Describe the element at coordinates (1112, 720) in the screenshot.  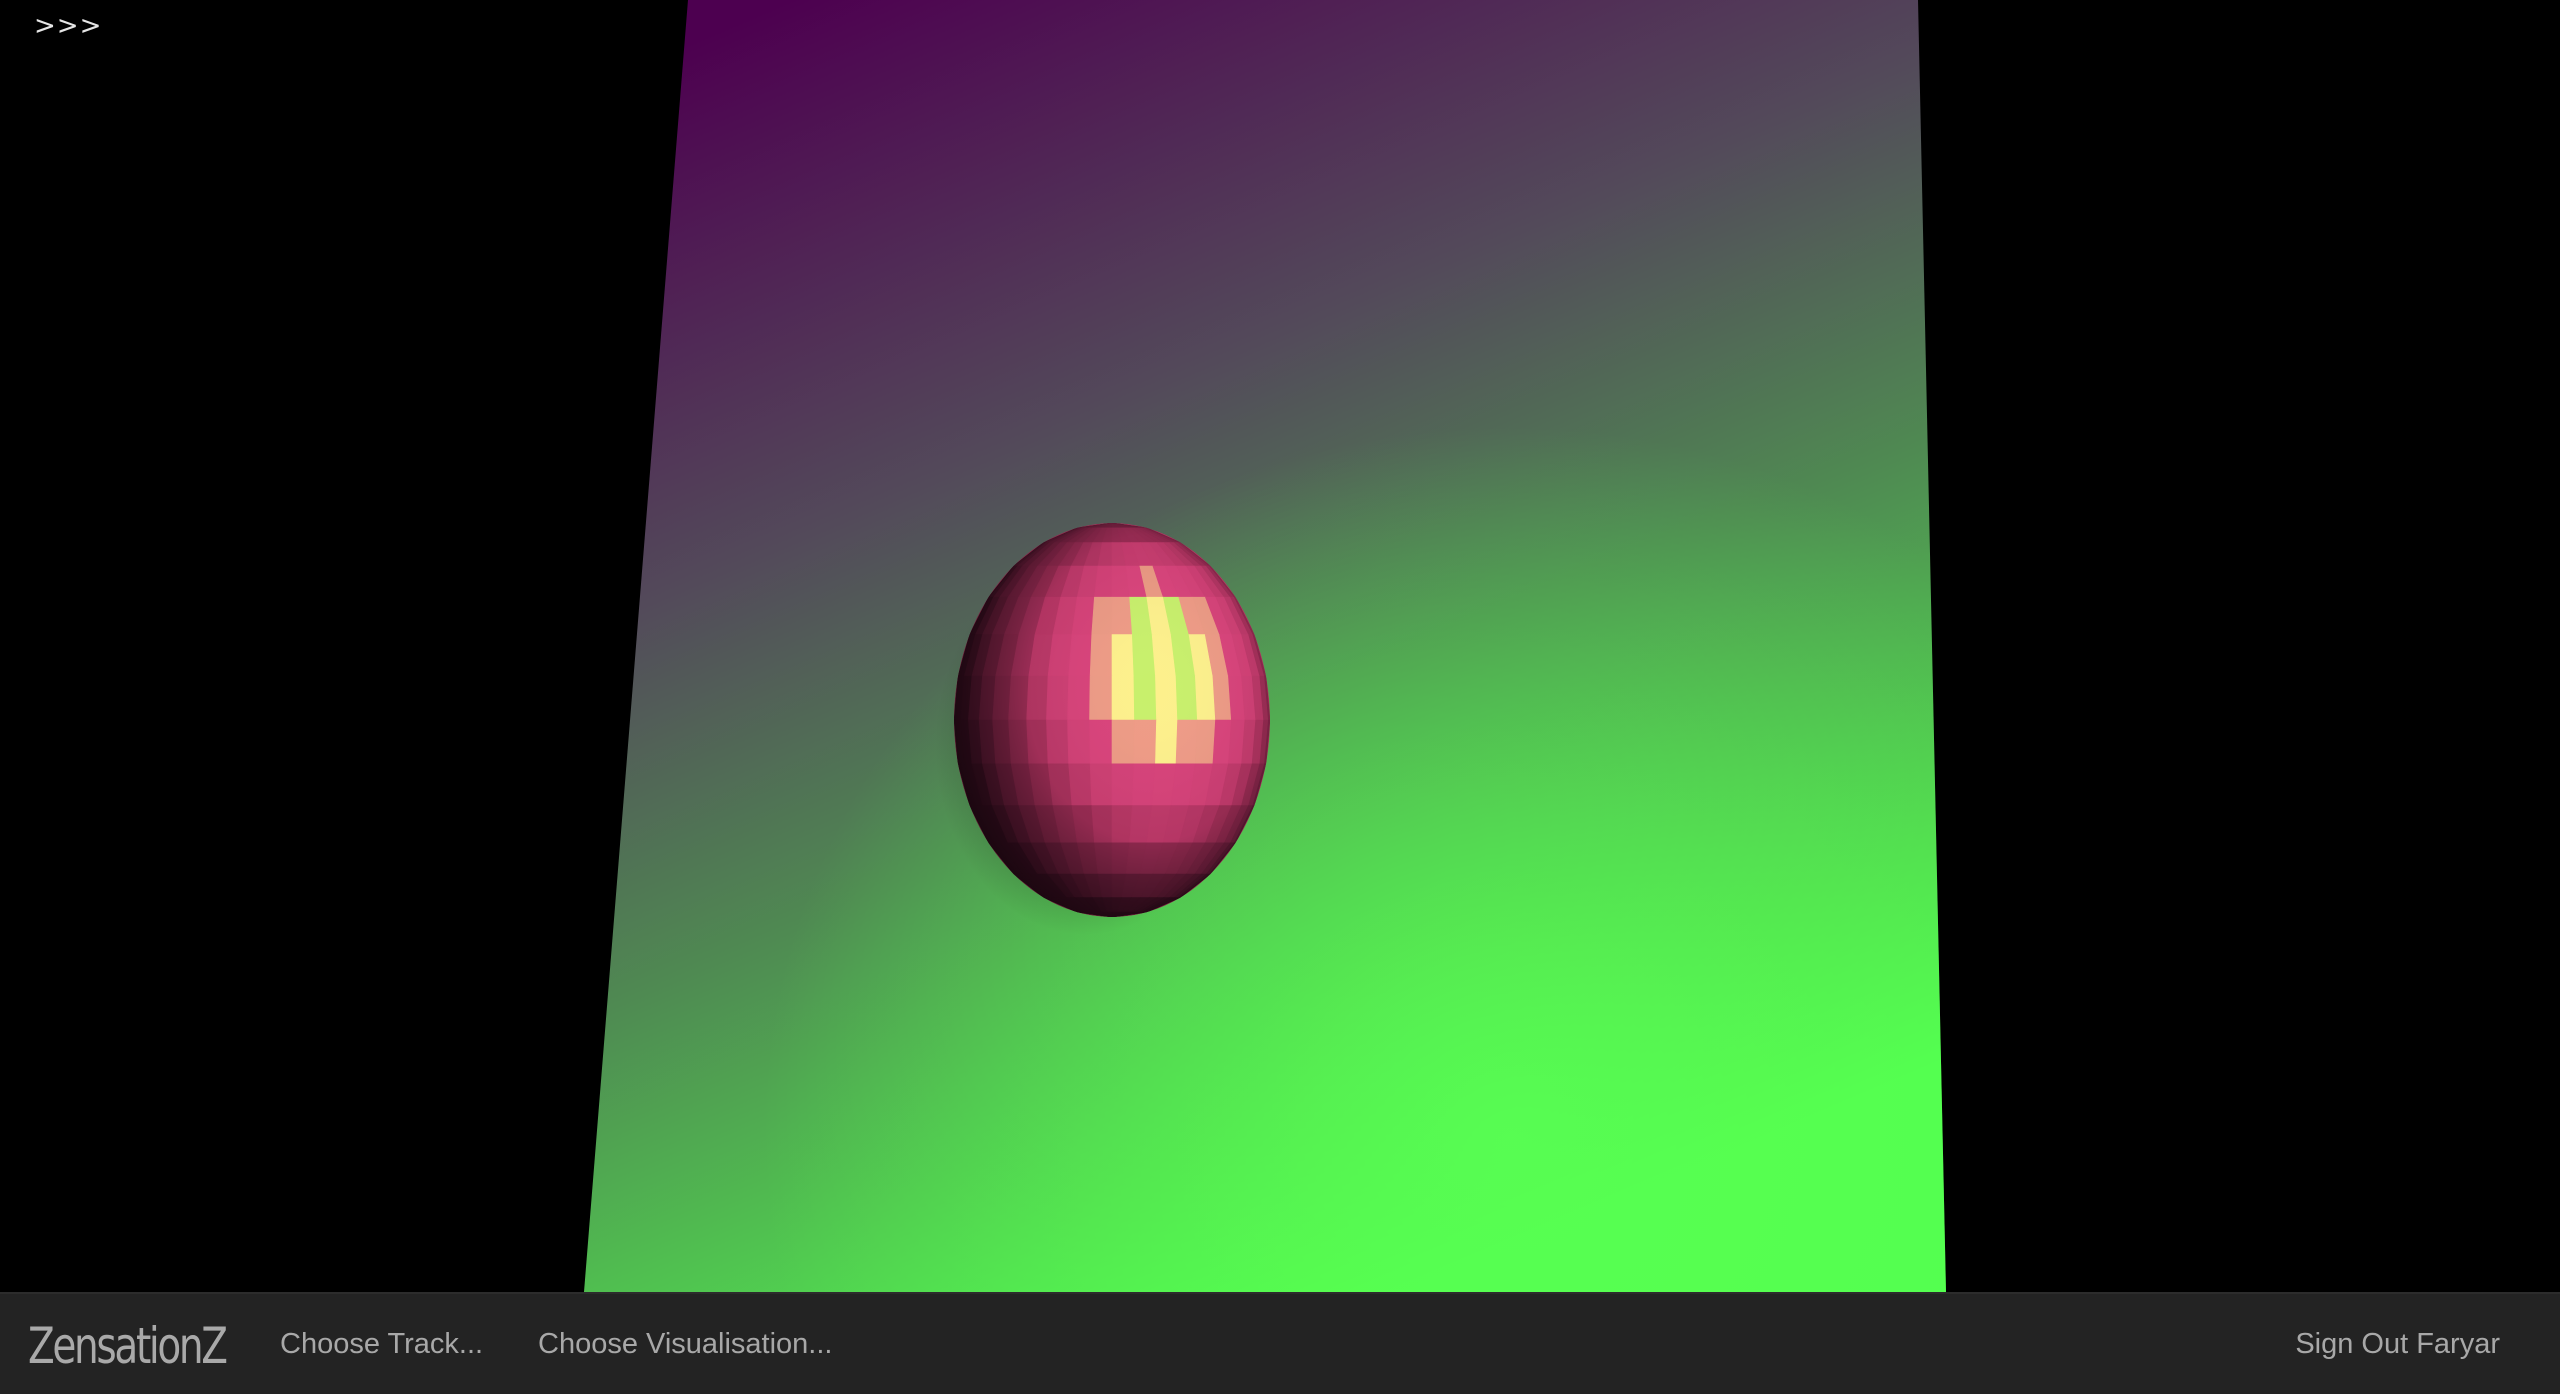
I see `sphere` at that location.